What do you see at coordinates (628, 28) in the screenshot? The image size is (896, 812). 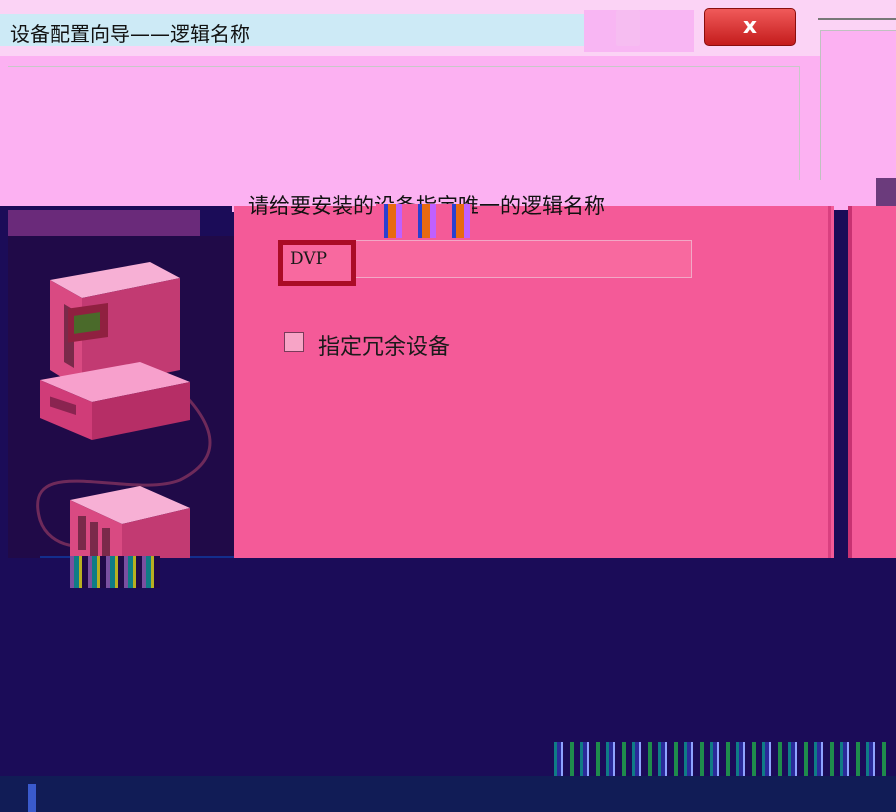 I see `minimize-button` at bounding box center [628, 28].